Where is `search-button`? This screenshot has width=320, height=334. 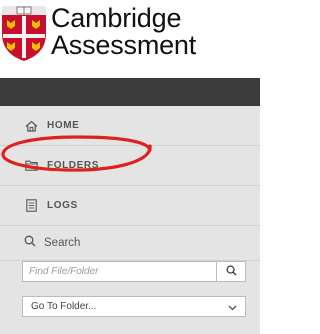 search-button is located at coordinates (231, 271).